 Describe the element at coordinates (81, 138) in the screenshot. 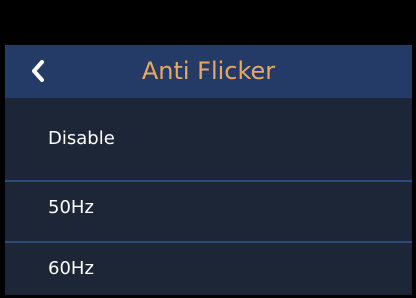

I see `option-label: Disable` at that location.